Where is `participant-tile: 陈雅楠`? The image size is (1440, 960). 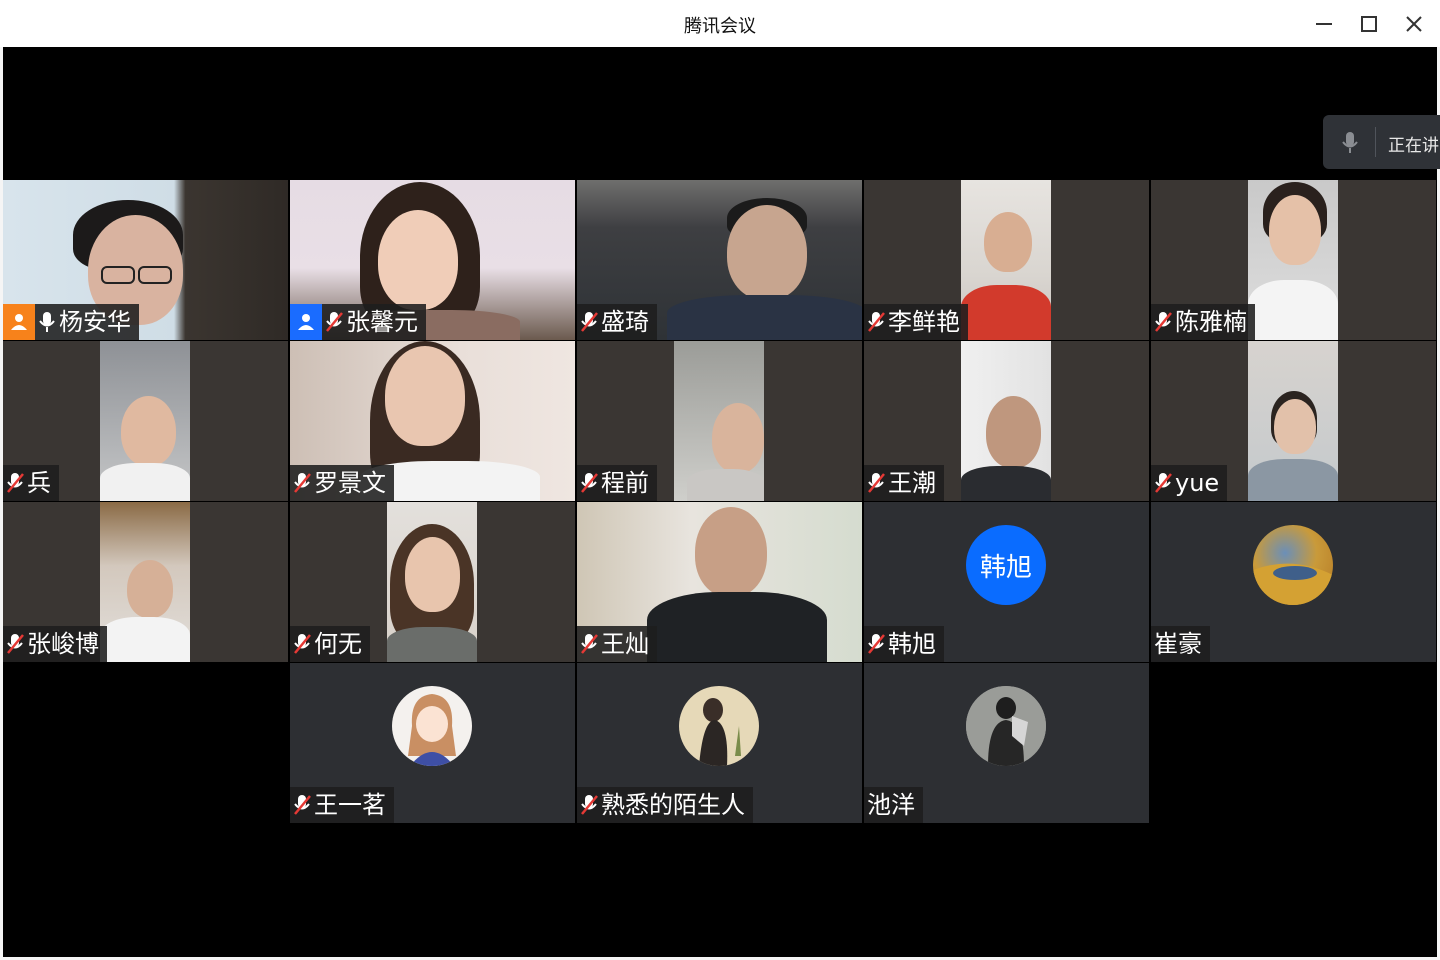
participant-tile: 陈雅楠 is located at coordinates (1293, 260).